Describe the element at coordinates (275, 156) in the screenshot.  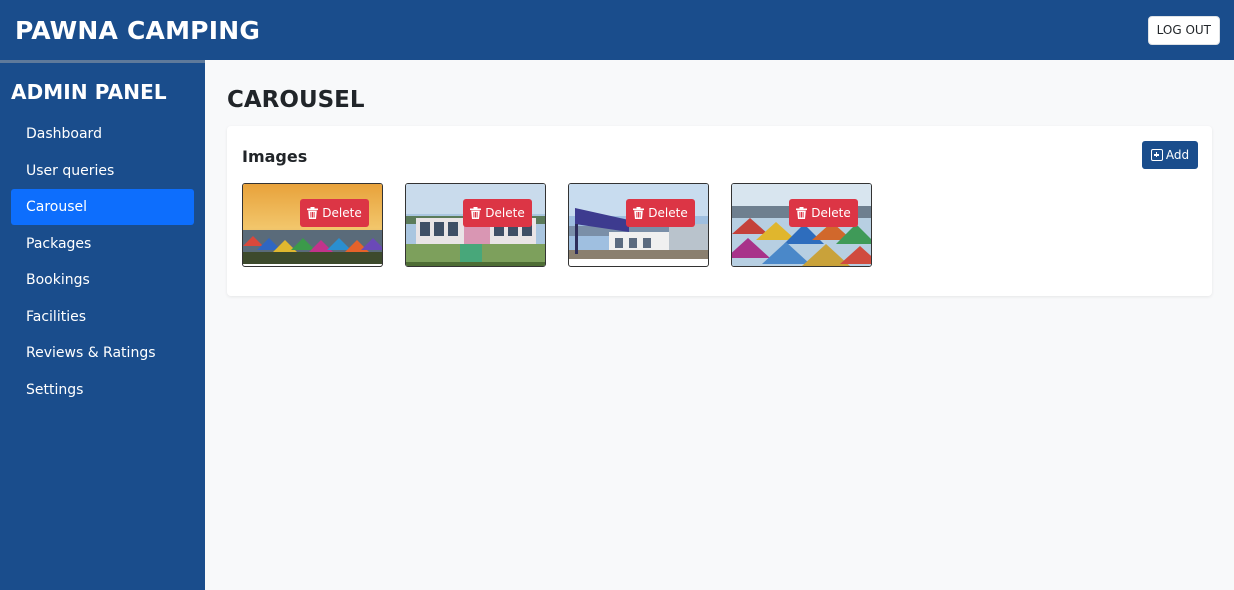
I see `card-title: Images` at that location.